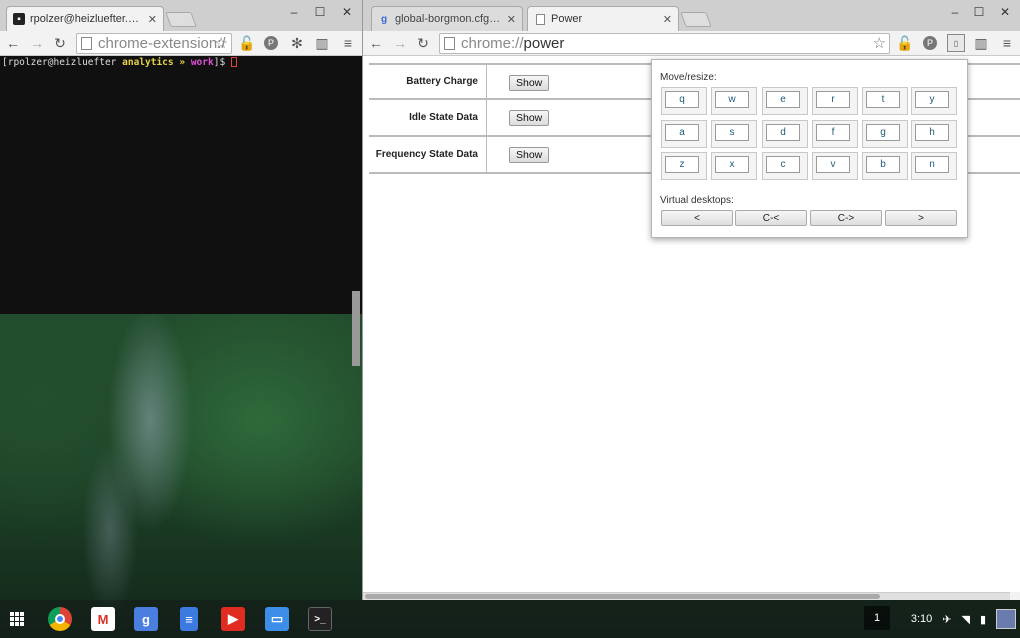 This screenshot has height=638, width=1020. Describe the element at coordinates (540, 19) in the screenshot. I see `page-favicon-icon` at that location.